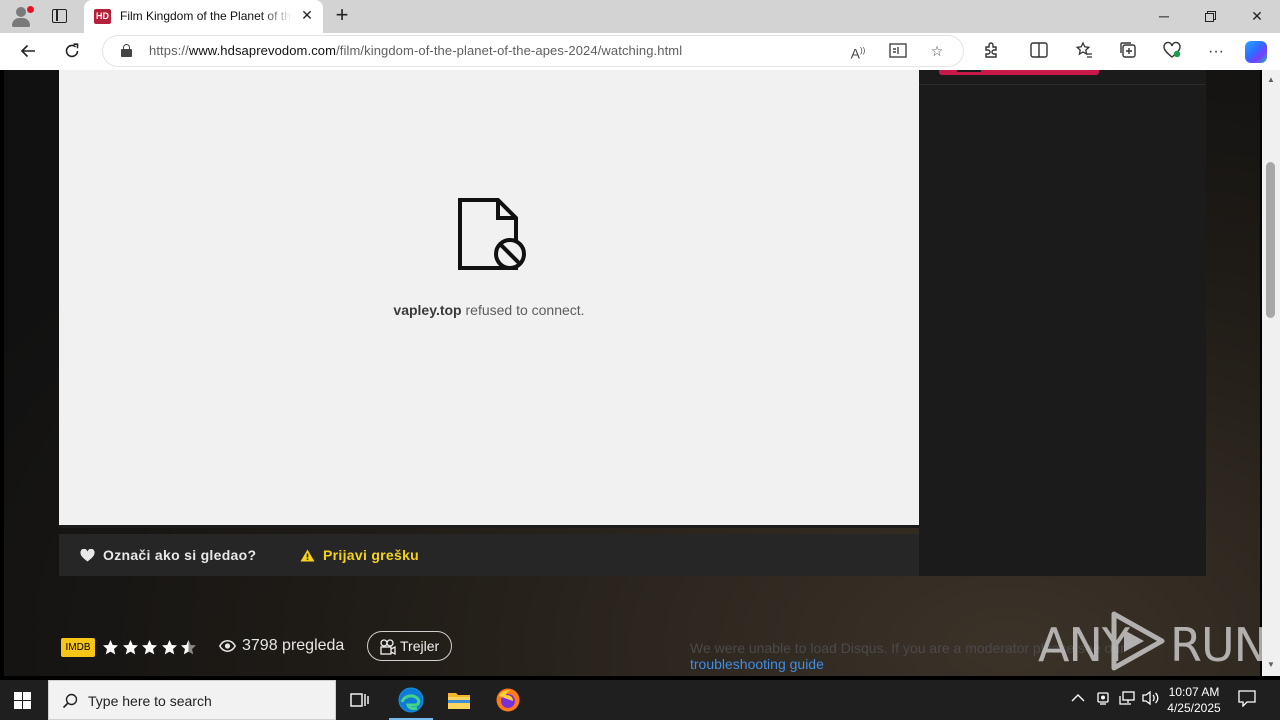 This screenshot has width=1280, height=720. I want to click on window-close-button: ✕, so click(1257, 16).